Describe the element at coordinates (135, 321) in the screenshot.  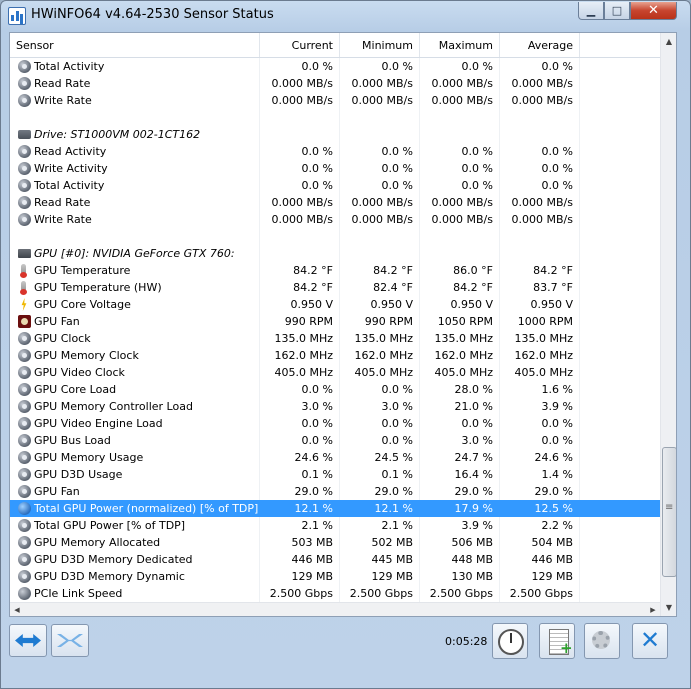
I see `sensor-name-cell: GPU Fan` at that location.